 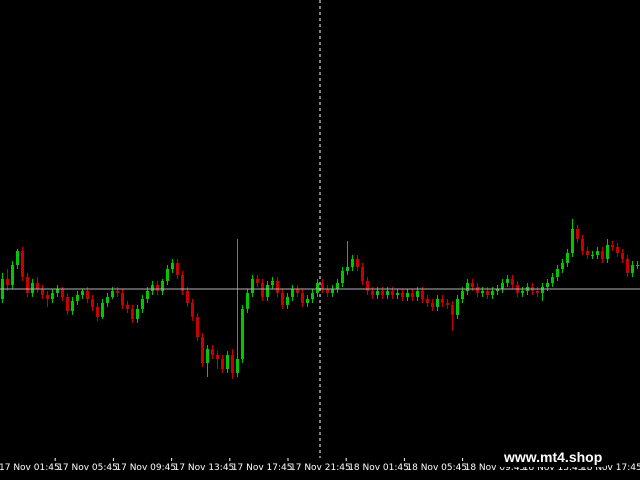 I want to click on x-tick-label: 17 Nov 01:45, so click(x=30, y=468).